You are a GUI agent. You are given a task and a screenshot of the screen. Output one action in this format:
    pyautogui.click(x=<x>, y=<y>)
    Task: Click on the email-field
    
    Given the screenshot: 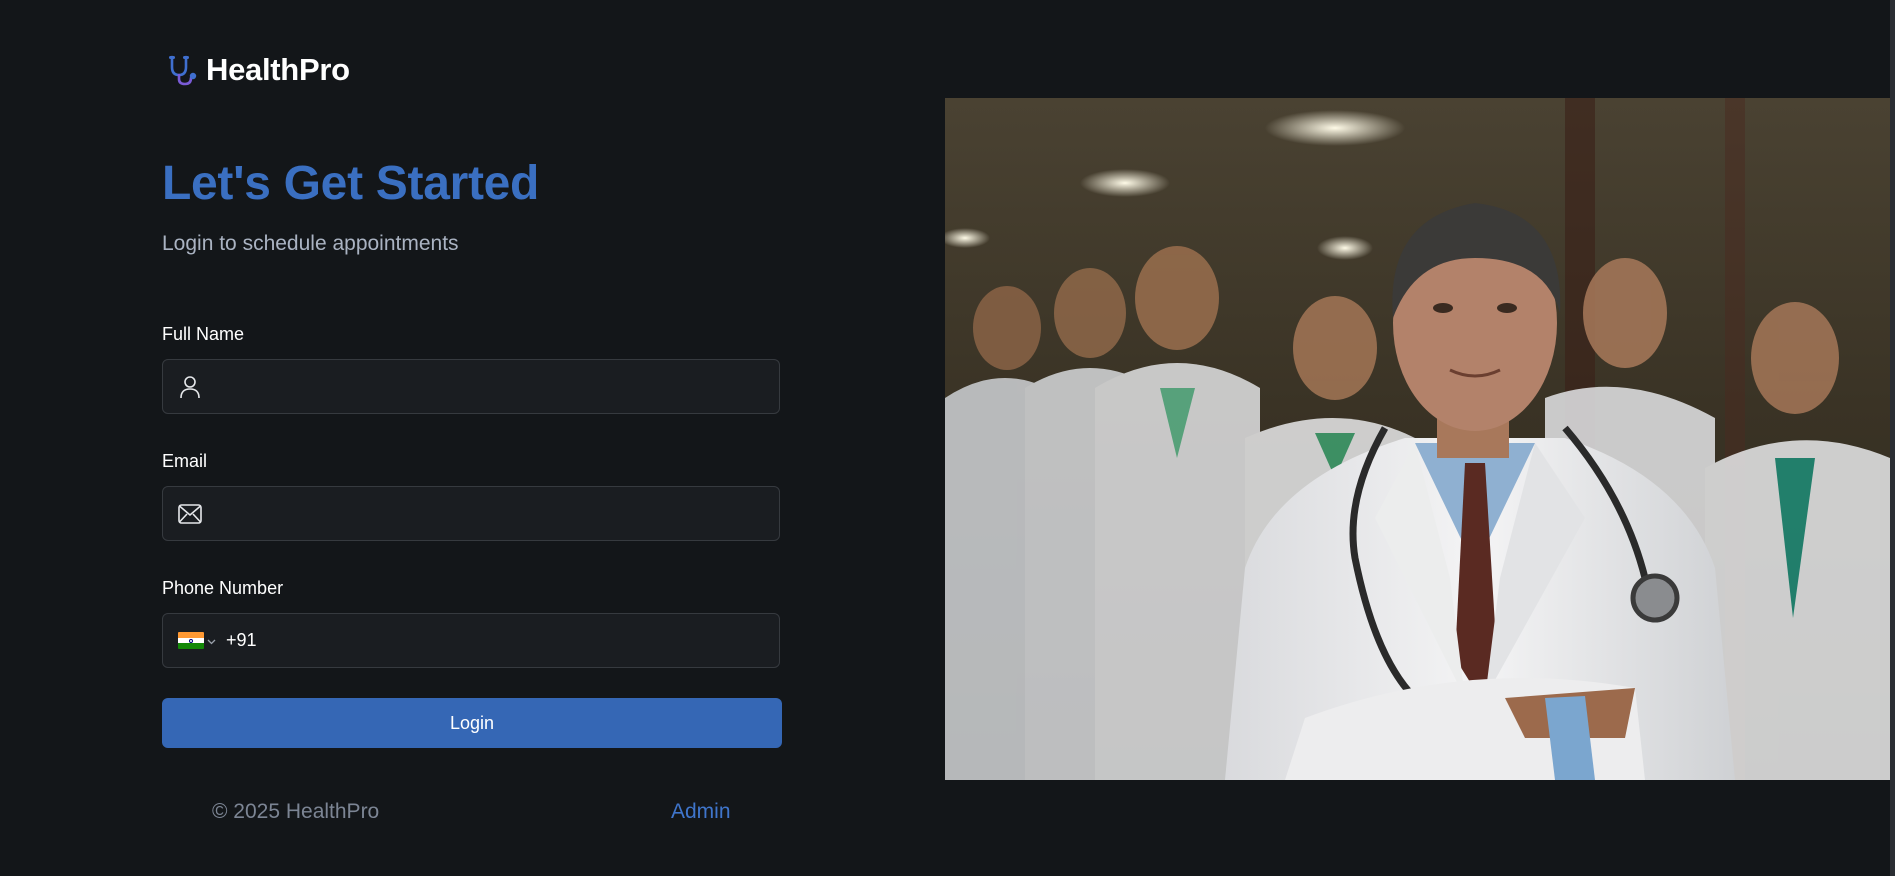 What is the action you would take?
    pyautogui.click(x=471, y=513)
    